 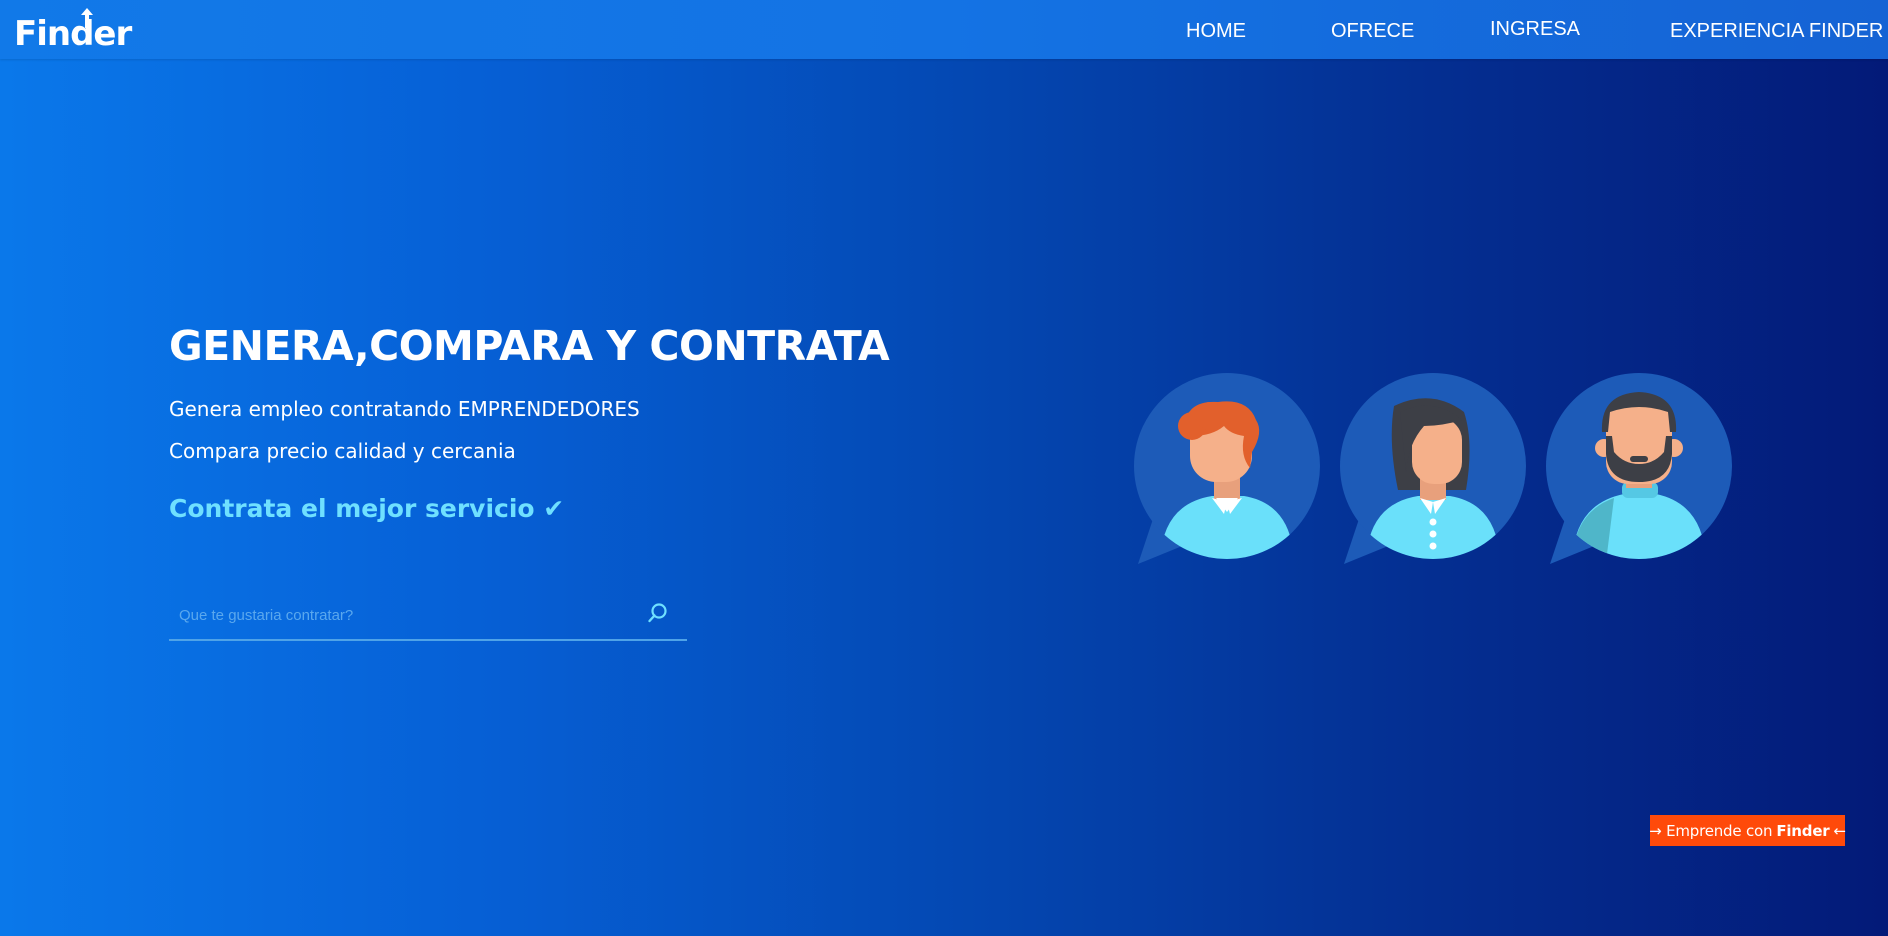 I want to click on nav-home: HOME, so click(x=1216, y=31).